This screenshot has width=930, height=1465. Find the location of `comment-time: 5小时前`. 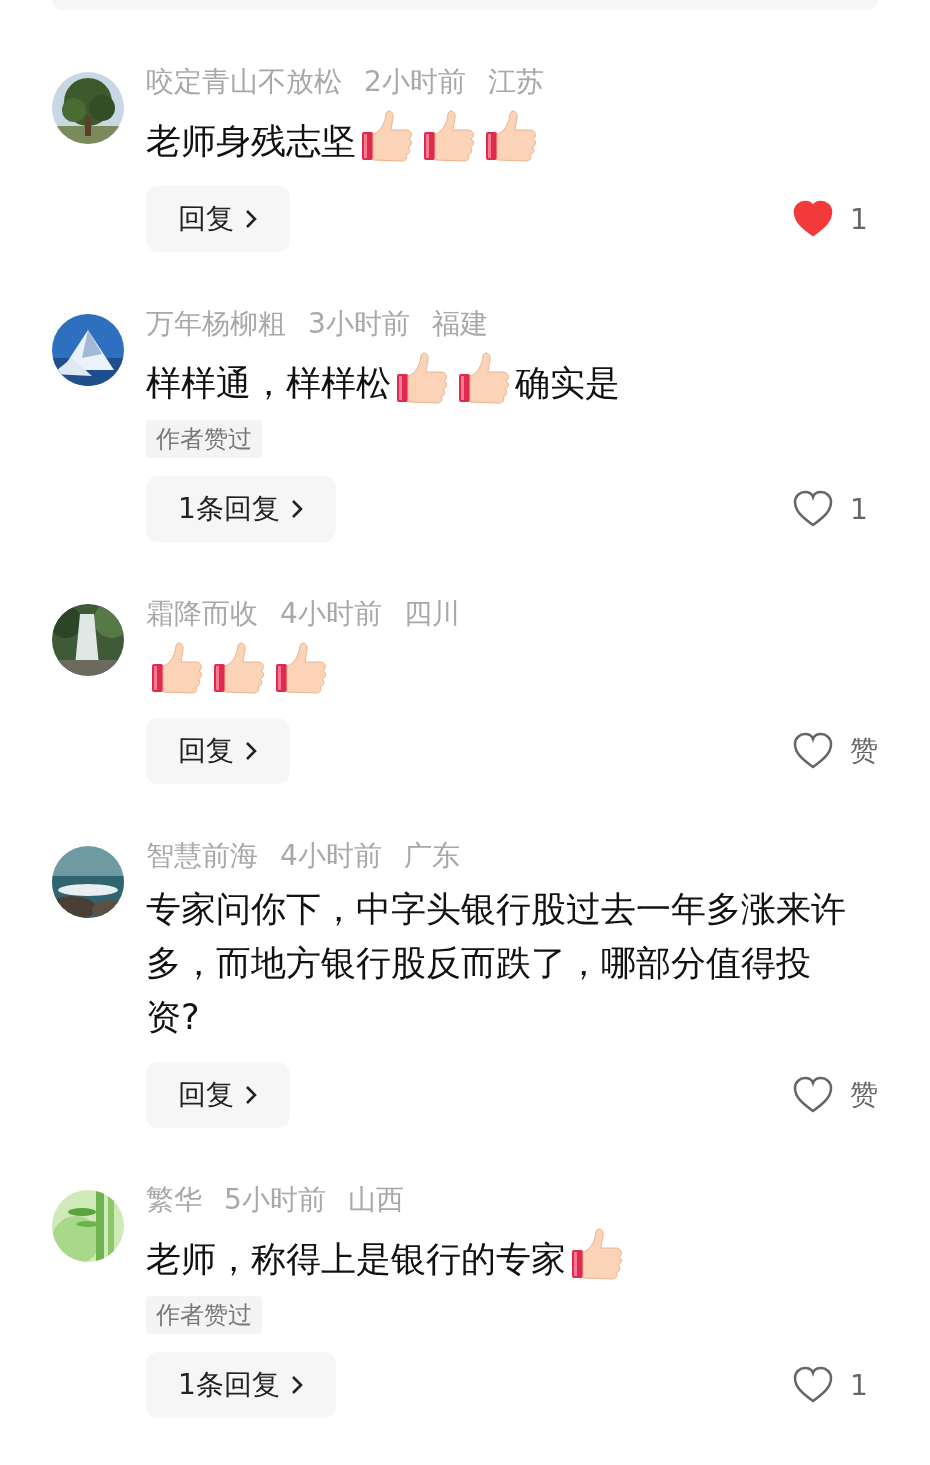

comment-time: 5小时前 is located at coordinates (275, 1200).